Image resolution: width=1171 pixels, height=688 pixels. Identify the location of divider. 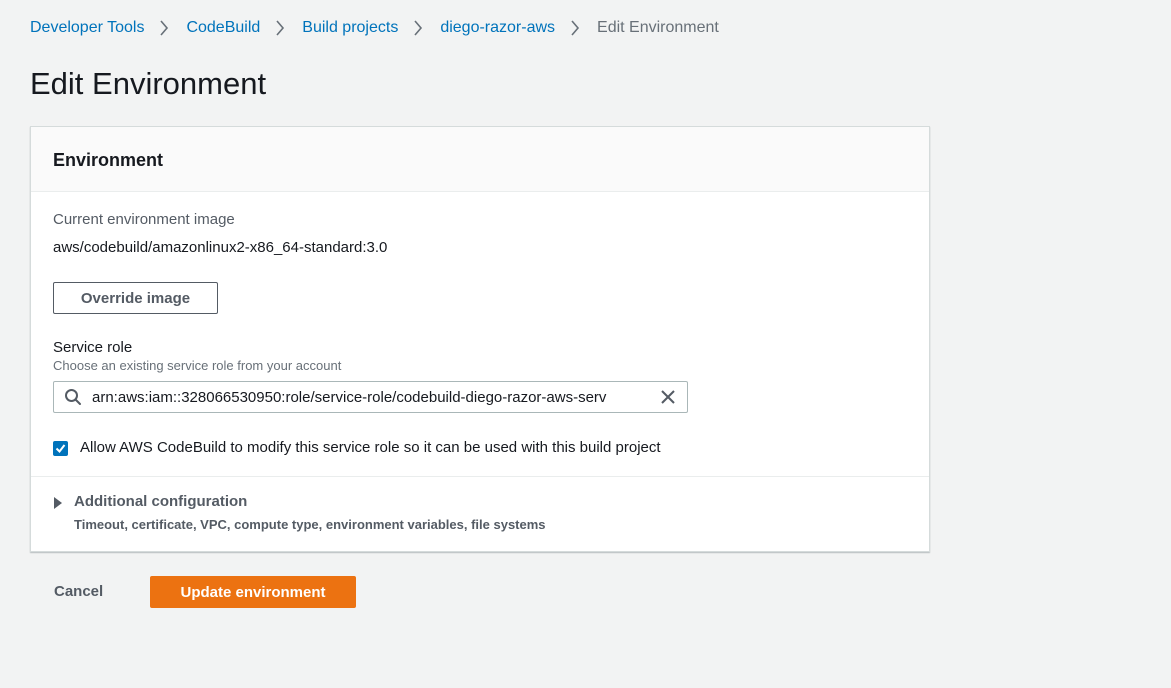
(480, 476).